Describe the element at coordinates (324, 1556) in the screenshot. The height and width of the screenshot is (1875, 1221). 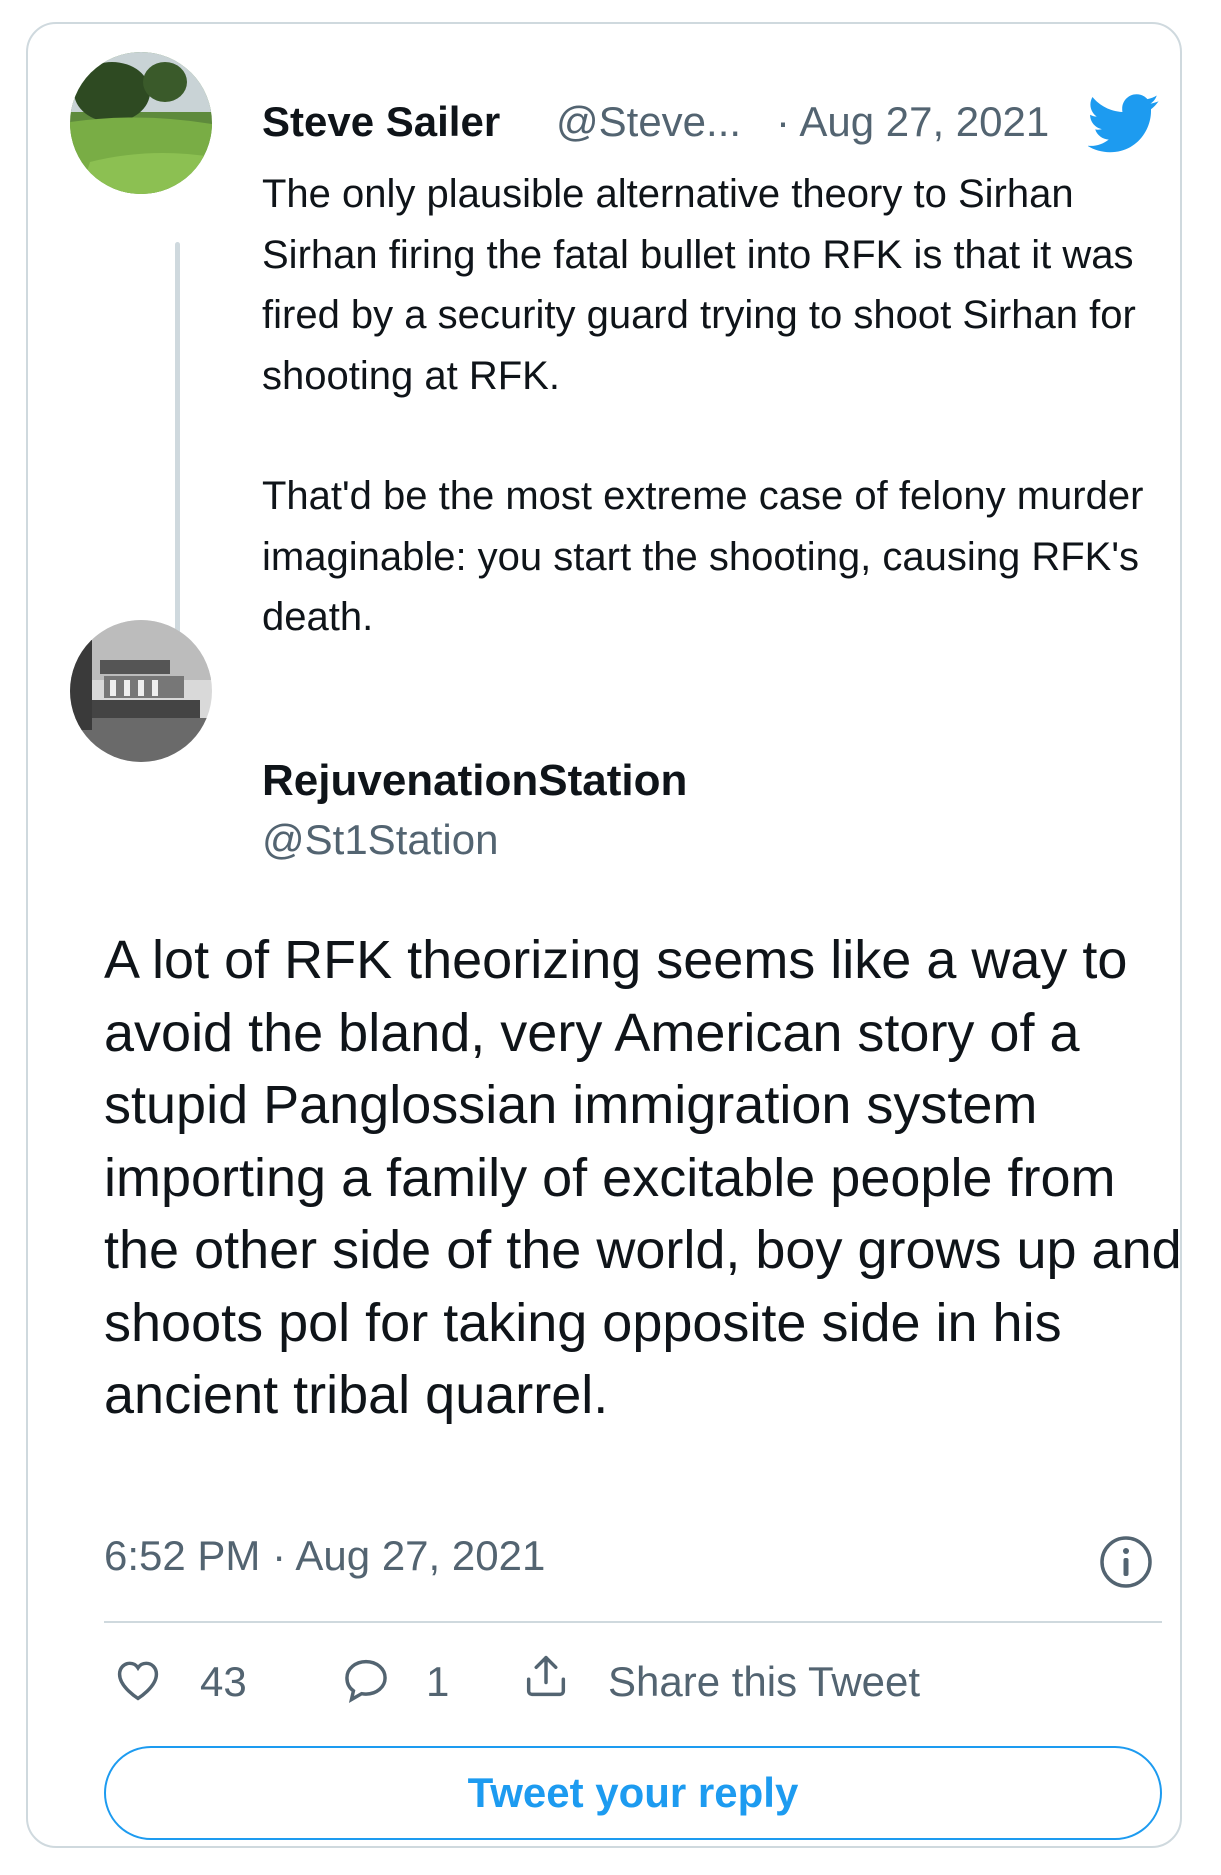
I see `tweet-timestamp: 6:52 PM · Aug 27, 2021` at that location.